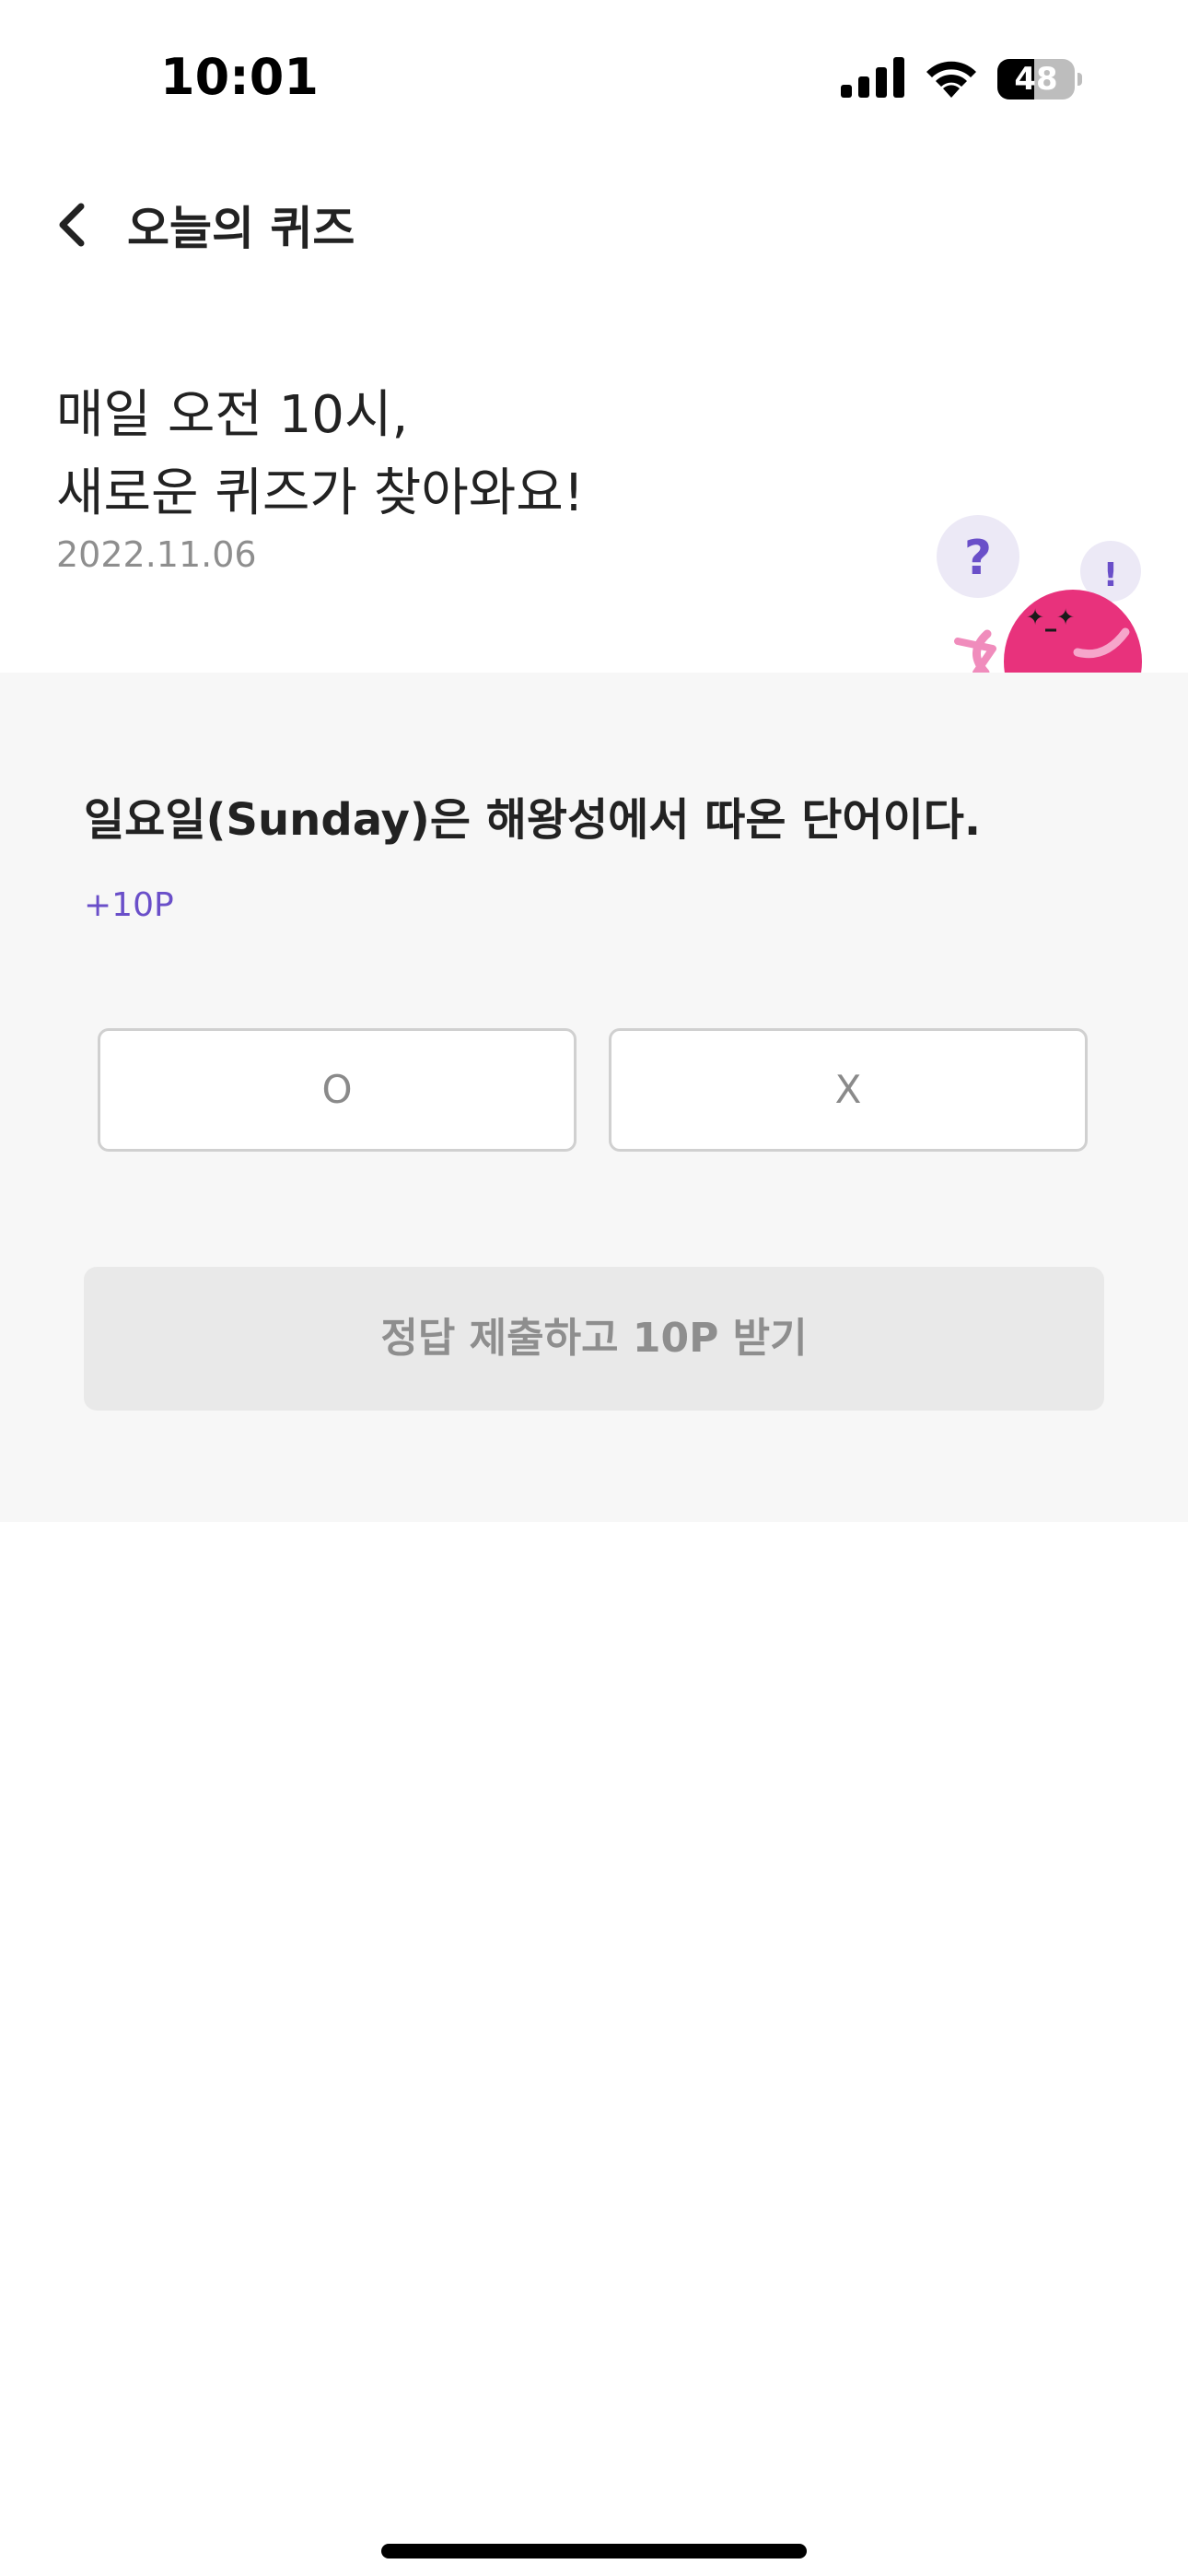 This screenshot has width=1188, height=2576. Describe the element at coordinates (337, 1090) in the screenshot. I see `answer-o-button: O` at that location.